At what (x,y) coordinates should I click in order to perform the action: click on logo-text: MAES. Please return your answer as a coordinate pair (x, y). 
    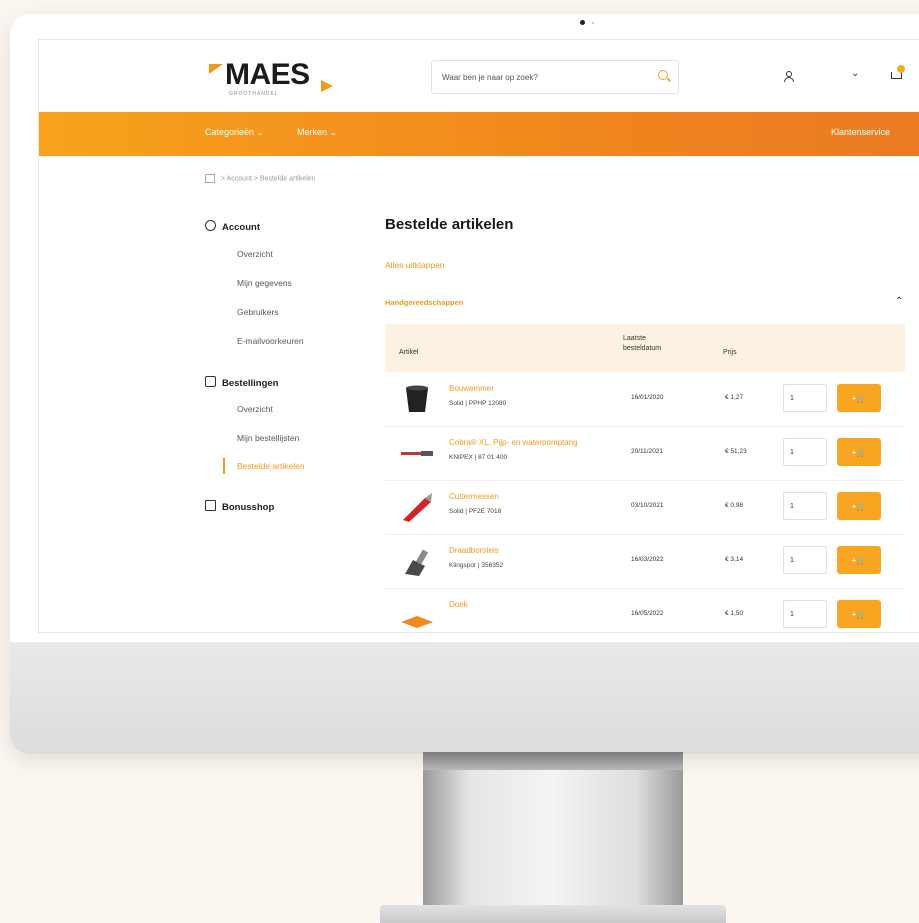
    Looking at the image, I should click on (267, 74).